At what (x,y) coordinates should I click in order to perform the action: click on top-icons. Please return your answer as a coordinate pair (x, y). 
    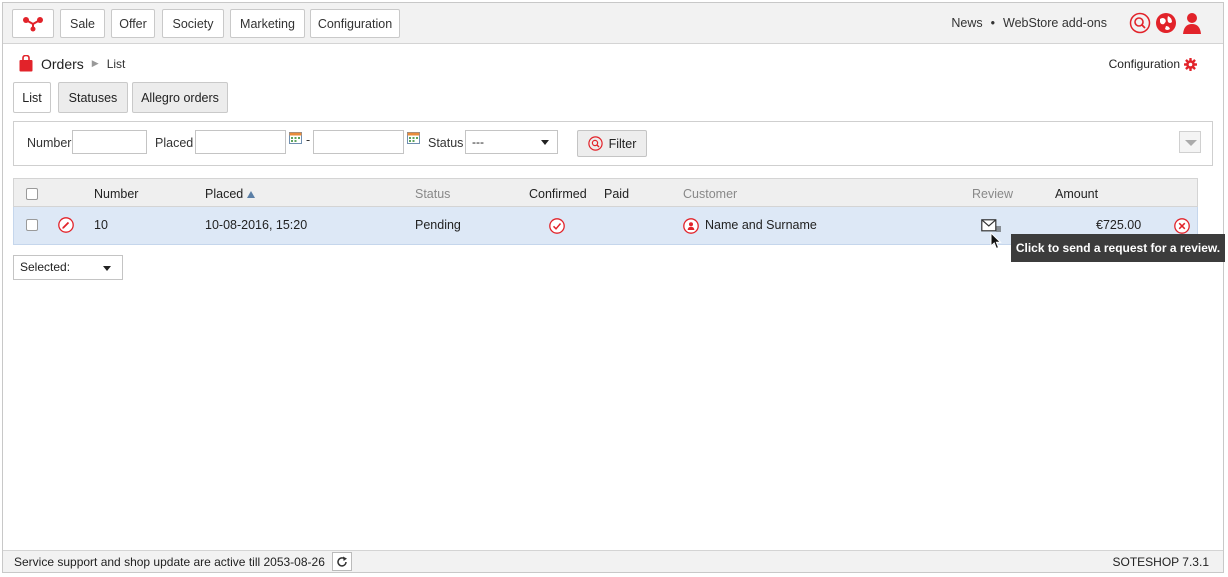
    Looking at the image, I should click on (1166, 23).